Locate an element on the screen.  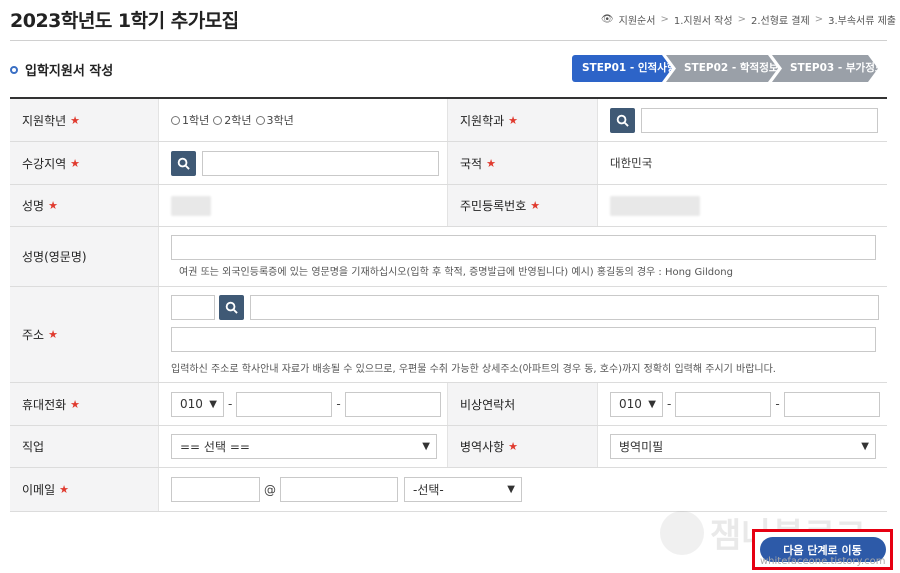
nationality-value: 대한민국 is located at coordinates (631, 163).